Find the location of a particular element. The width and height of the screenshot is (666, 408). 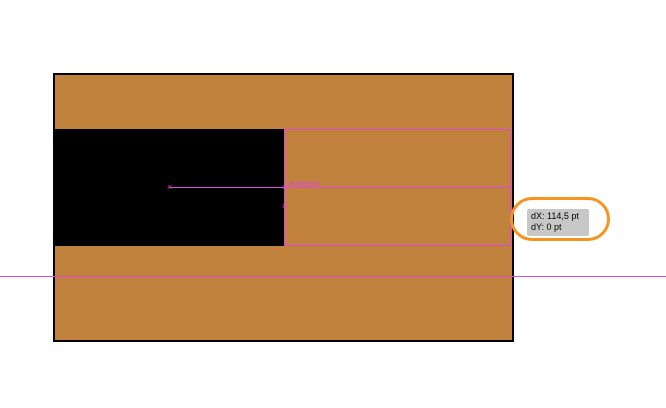

move-tooltip: dX: 114,5 pt dY: 0 pt is located at coordinates (558, 222).